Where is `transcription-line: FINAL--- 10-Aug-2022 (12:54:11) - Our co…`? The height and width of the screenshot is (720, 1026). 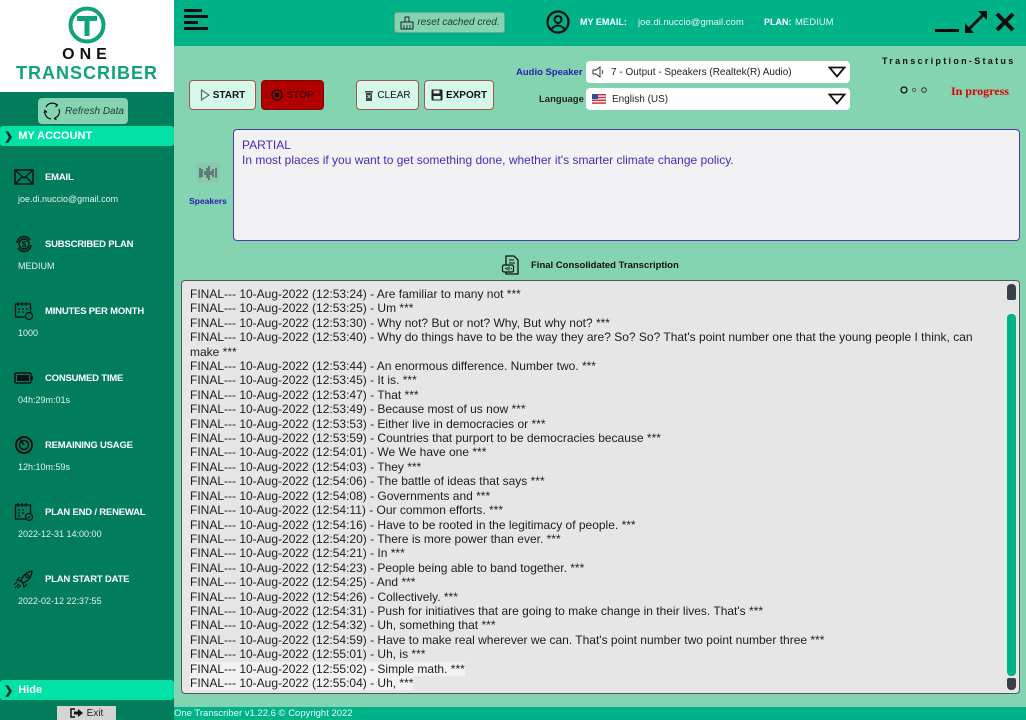
transcription-line: FINAL--- 10-Aug-2022 (12:54:11) - Our co… is located at coordinates (594, 510).